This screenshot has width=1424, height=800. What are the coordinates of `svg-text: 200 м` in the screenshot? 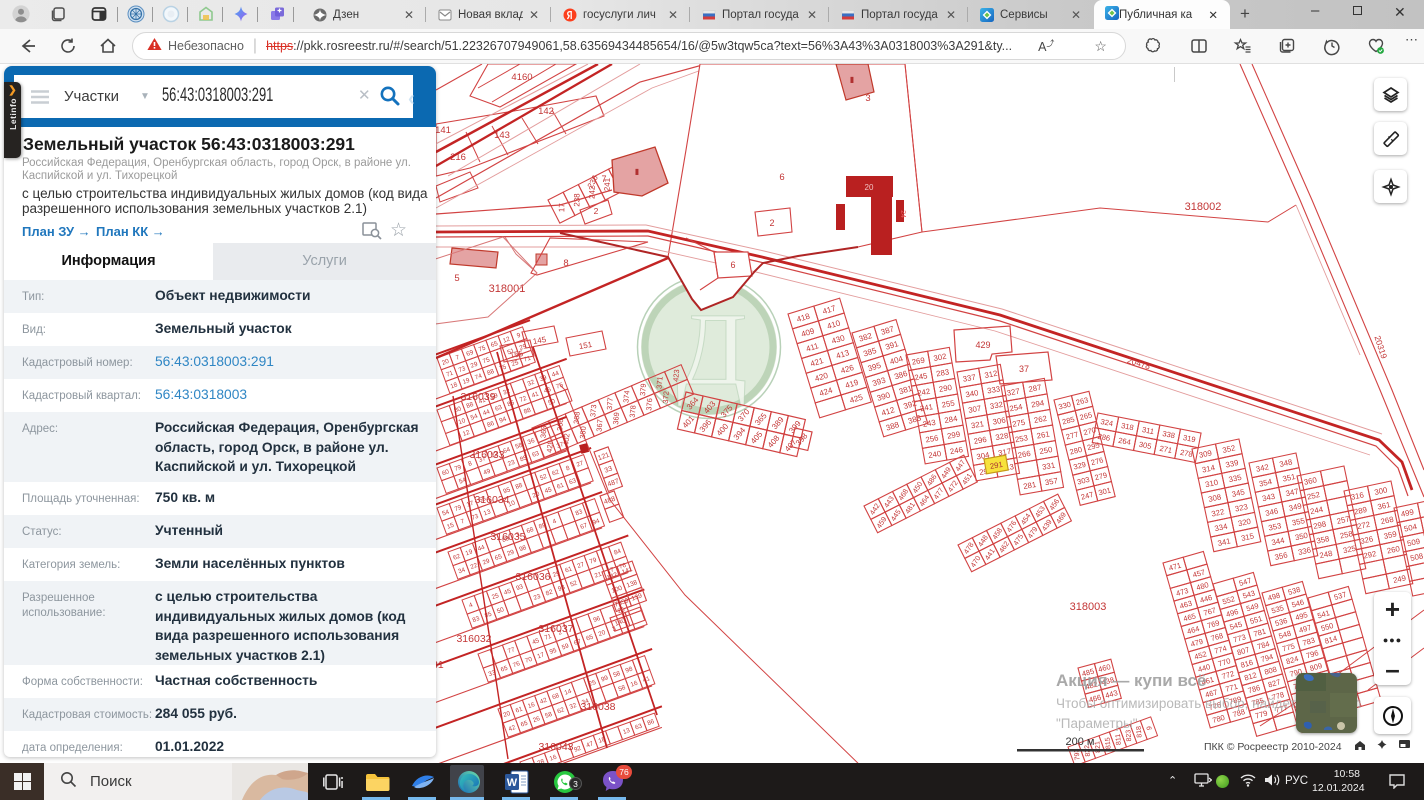 It's located at (1080, 742).